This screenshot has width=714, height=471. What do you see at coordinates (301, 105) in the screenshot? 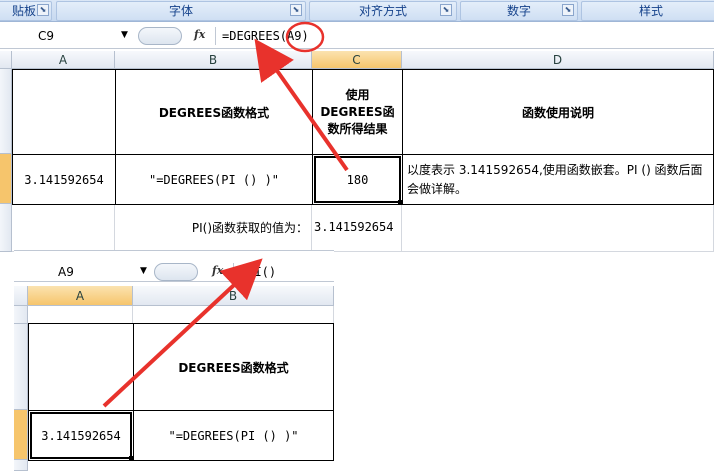
I see `arrow-to-formula` at bounding box center [301, 105].